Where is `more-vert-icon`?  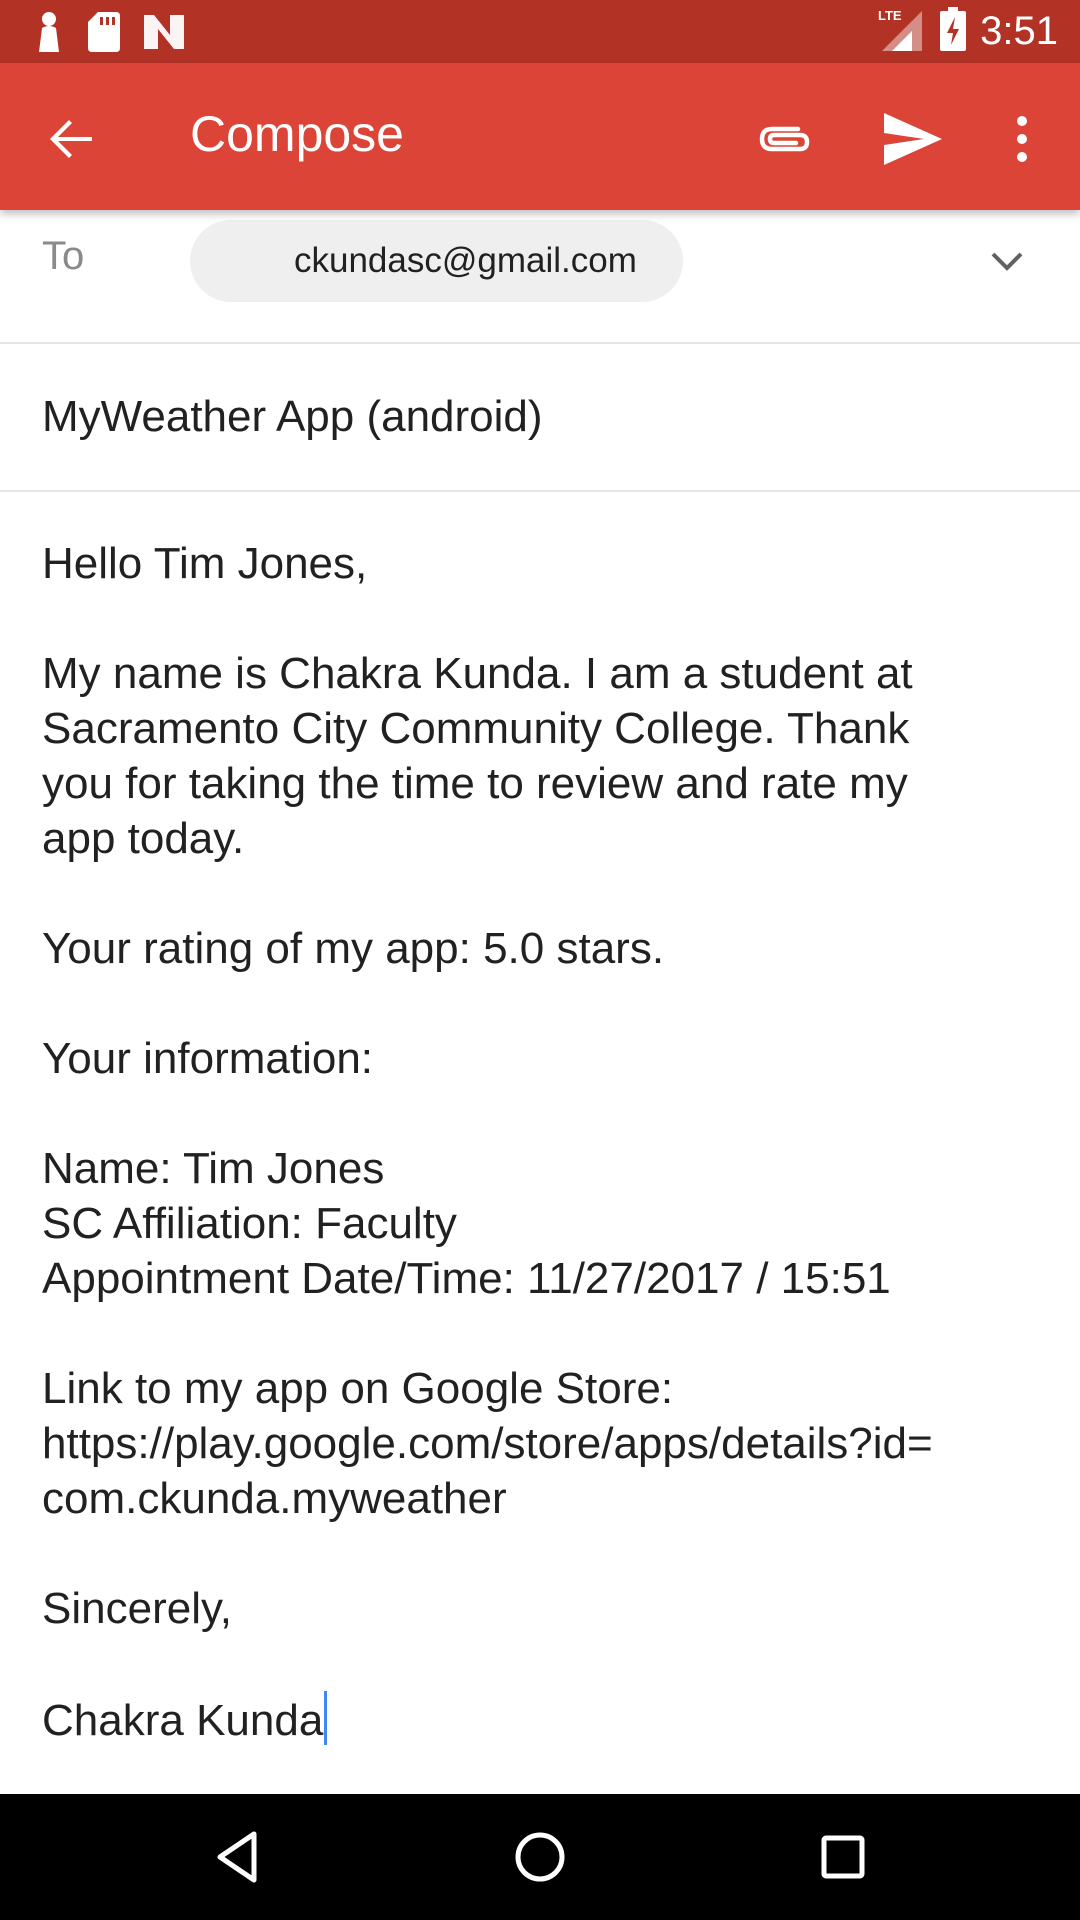 more-vert-icon is located at coordinates (1022, 139).